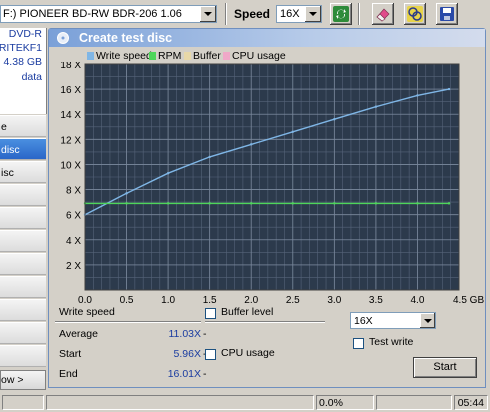 The width and height of the screenshot is (490, 412). Describe the element at coordinates (447, 14) in the screenshot. I see `save-button` at that location.